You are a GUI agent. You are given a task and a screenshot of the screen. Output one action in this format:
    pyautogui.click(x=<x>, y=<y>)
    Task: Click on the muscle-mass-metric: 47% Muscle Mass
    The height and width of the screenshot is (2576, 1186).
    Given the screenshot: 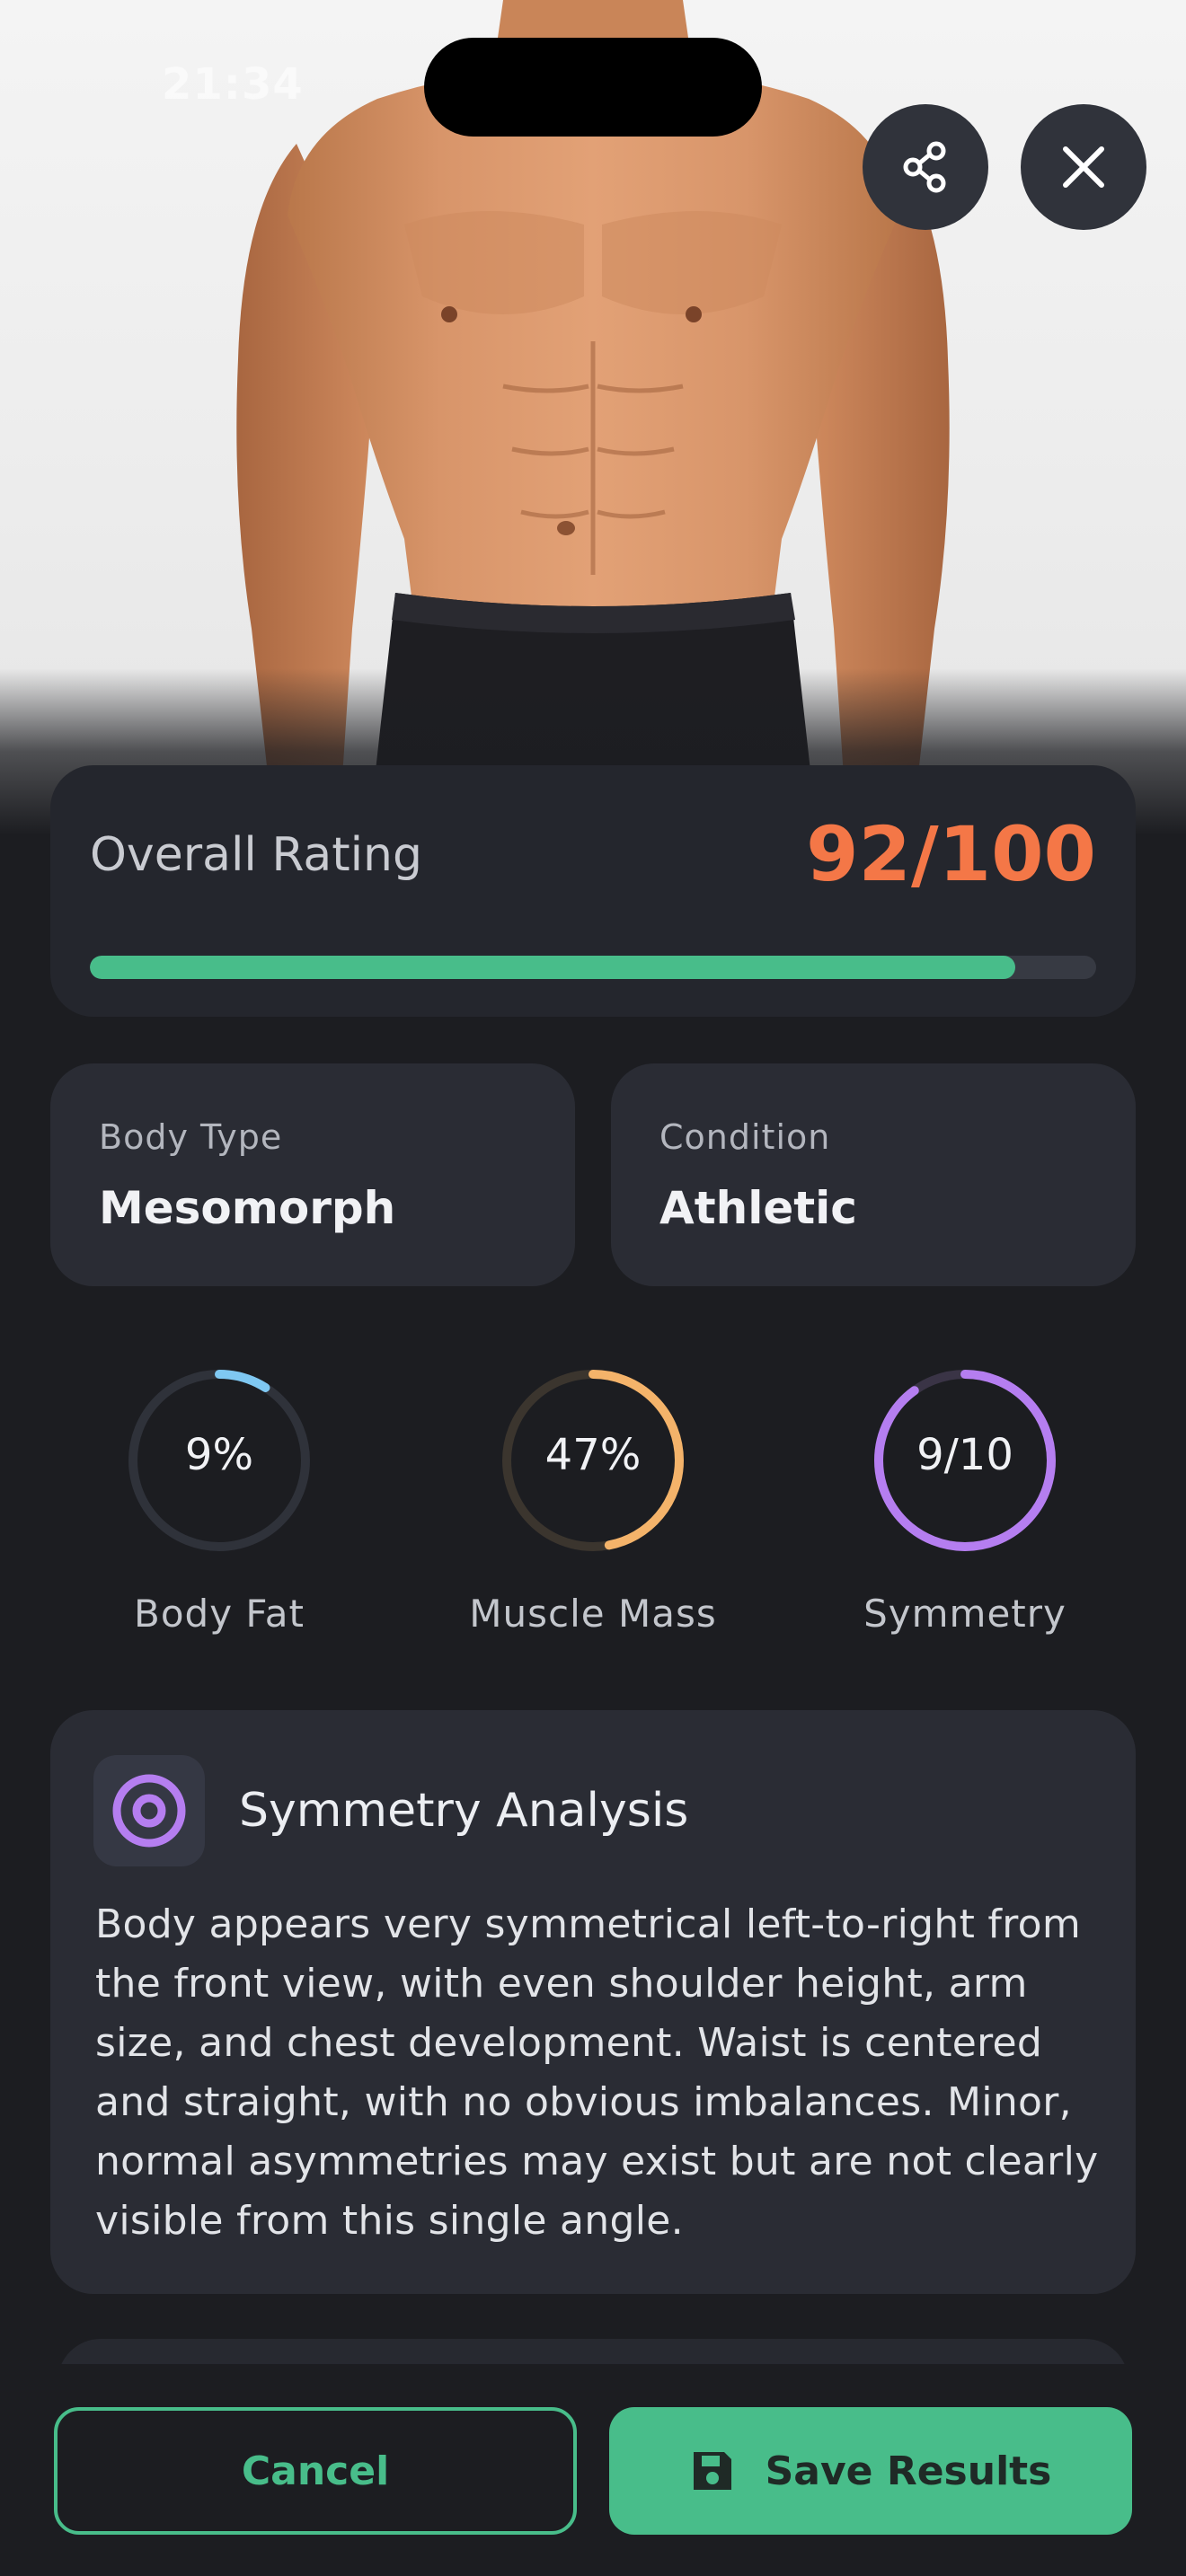 What is the action you would take?
    pyautogui.click(x=593, y=1504)
    